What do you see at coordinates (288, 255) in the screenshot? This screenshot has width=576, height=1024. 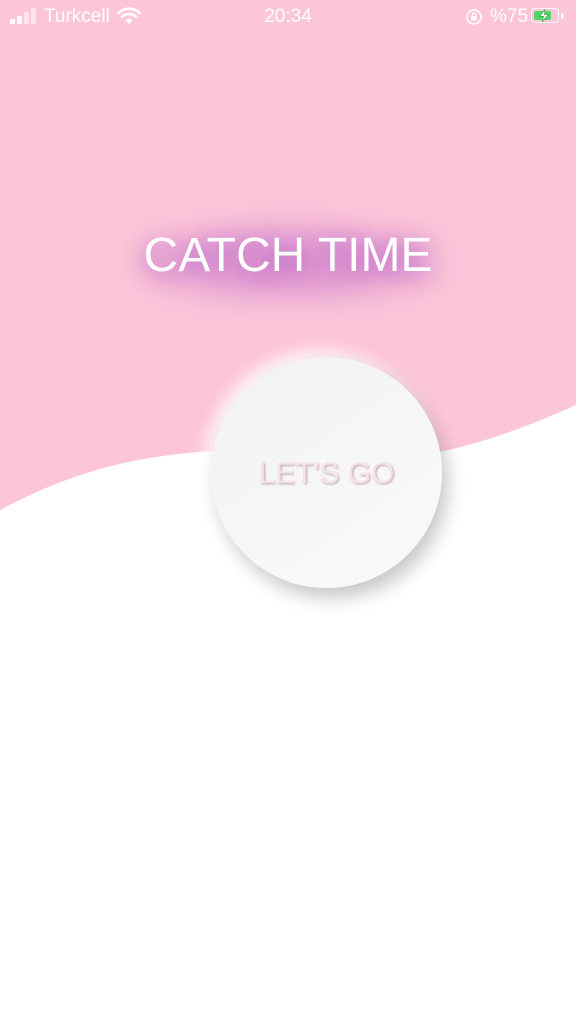 I see `app-title: CATCH TIME` at bounding box center [288, 255].